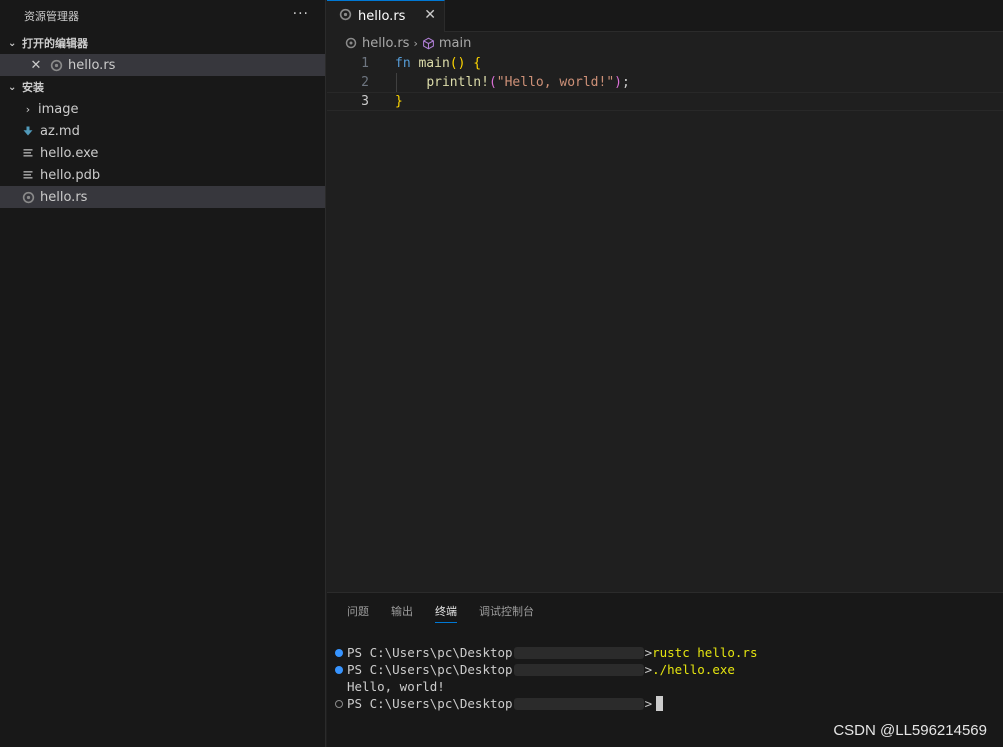 This screenshot has height=747, width=1003. Describe the element at coordinates (665, 686) in the screenshot. I see `terminal-line: Hello, world!` at that location.